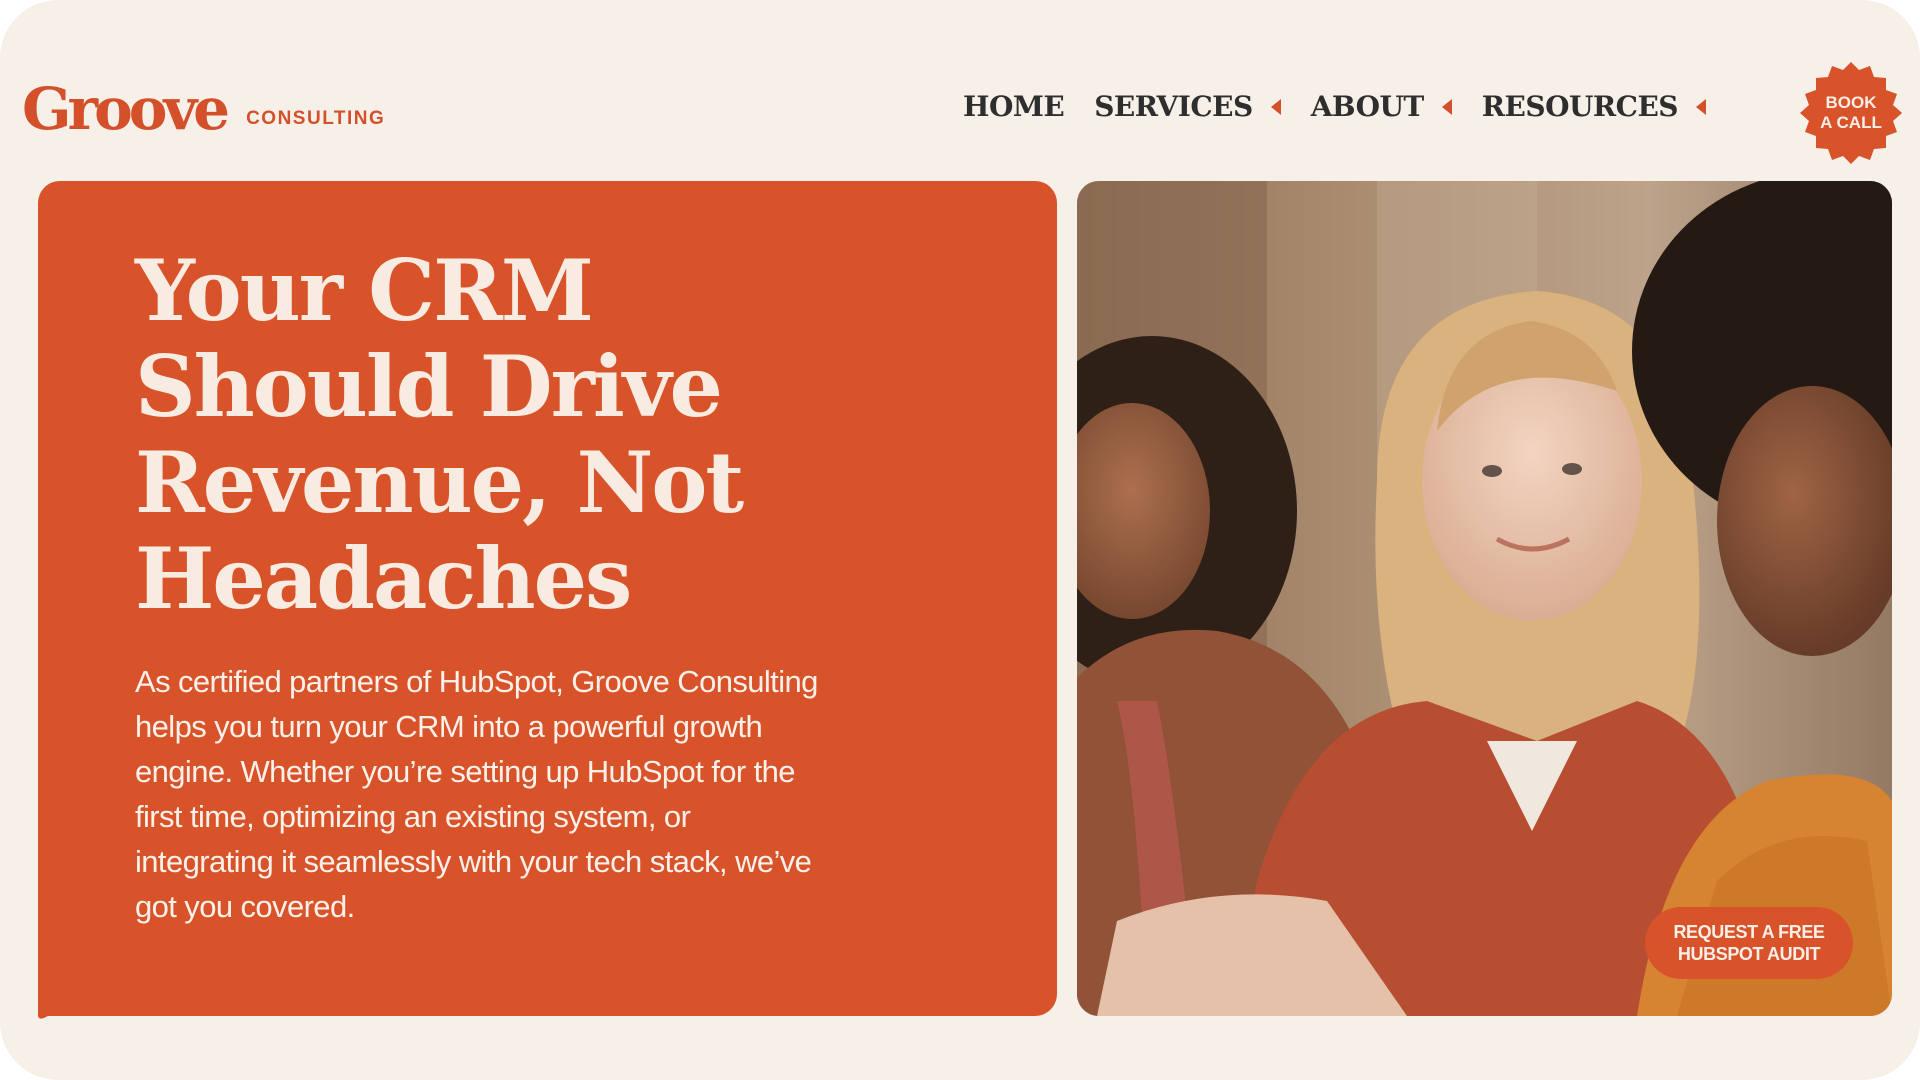  I want to click on main-nav: HOME SERVICES ABOUT RESOURCES, so click(1349, 106).